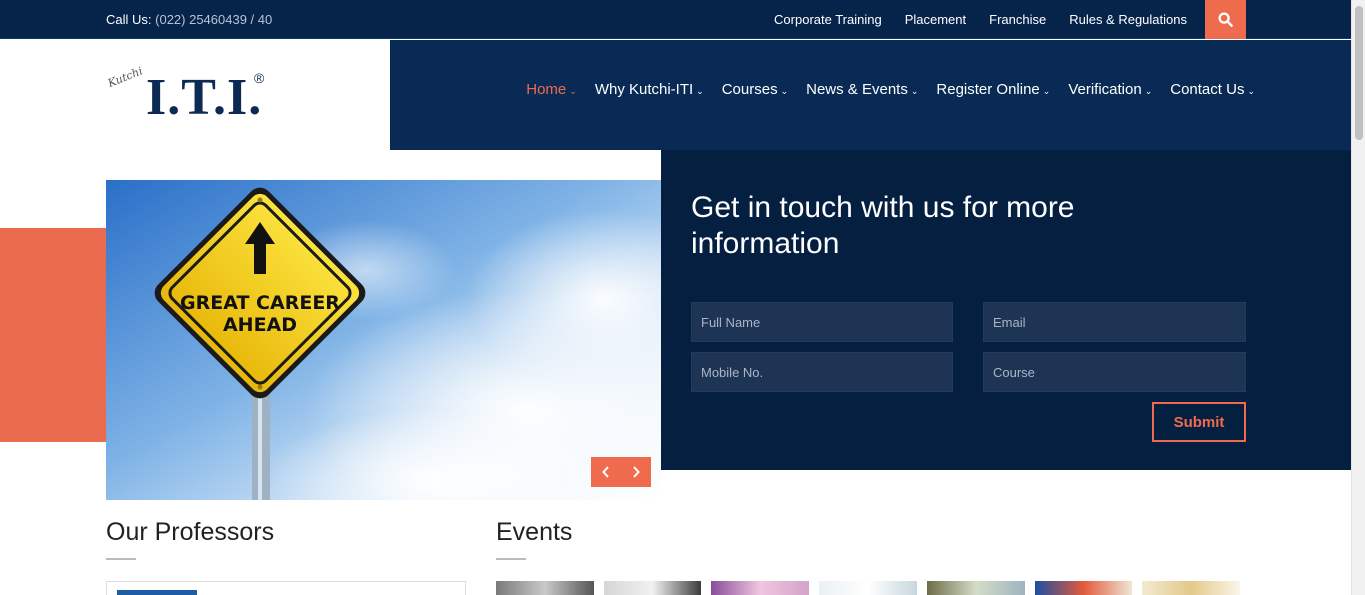 This screenshot has width=1365, height=595. I want to click on nav-item-contact-us: Contact Us ⌄, so click(1212, 89).